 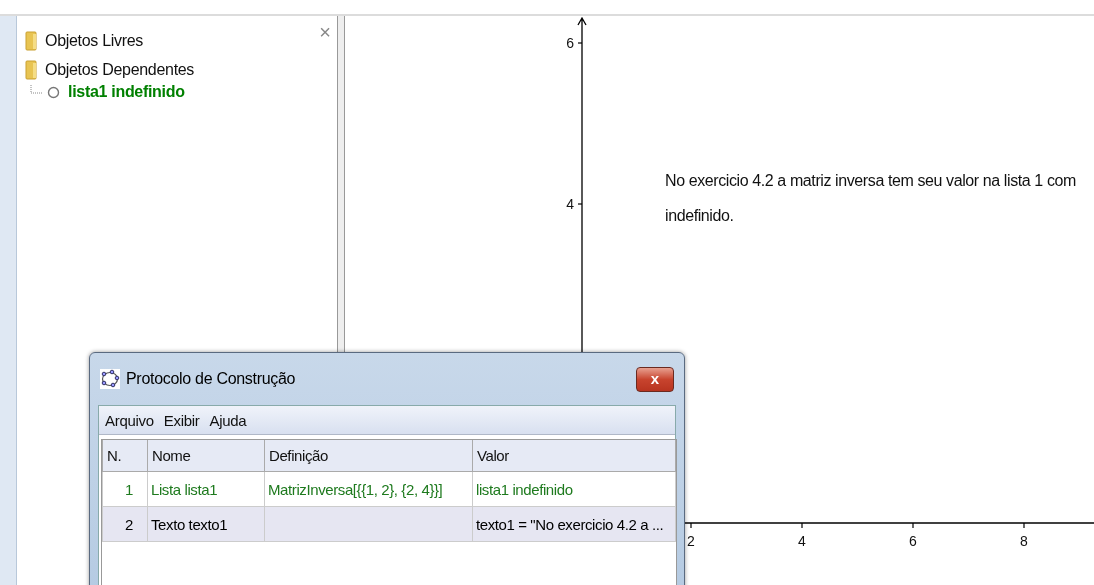 What do you see at coordinates (181, 420) in the screenshot?
I see `menu-item: Exibir` at bounding box center [181, 420].